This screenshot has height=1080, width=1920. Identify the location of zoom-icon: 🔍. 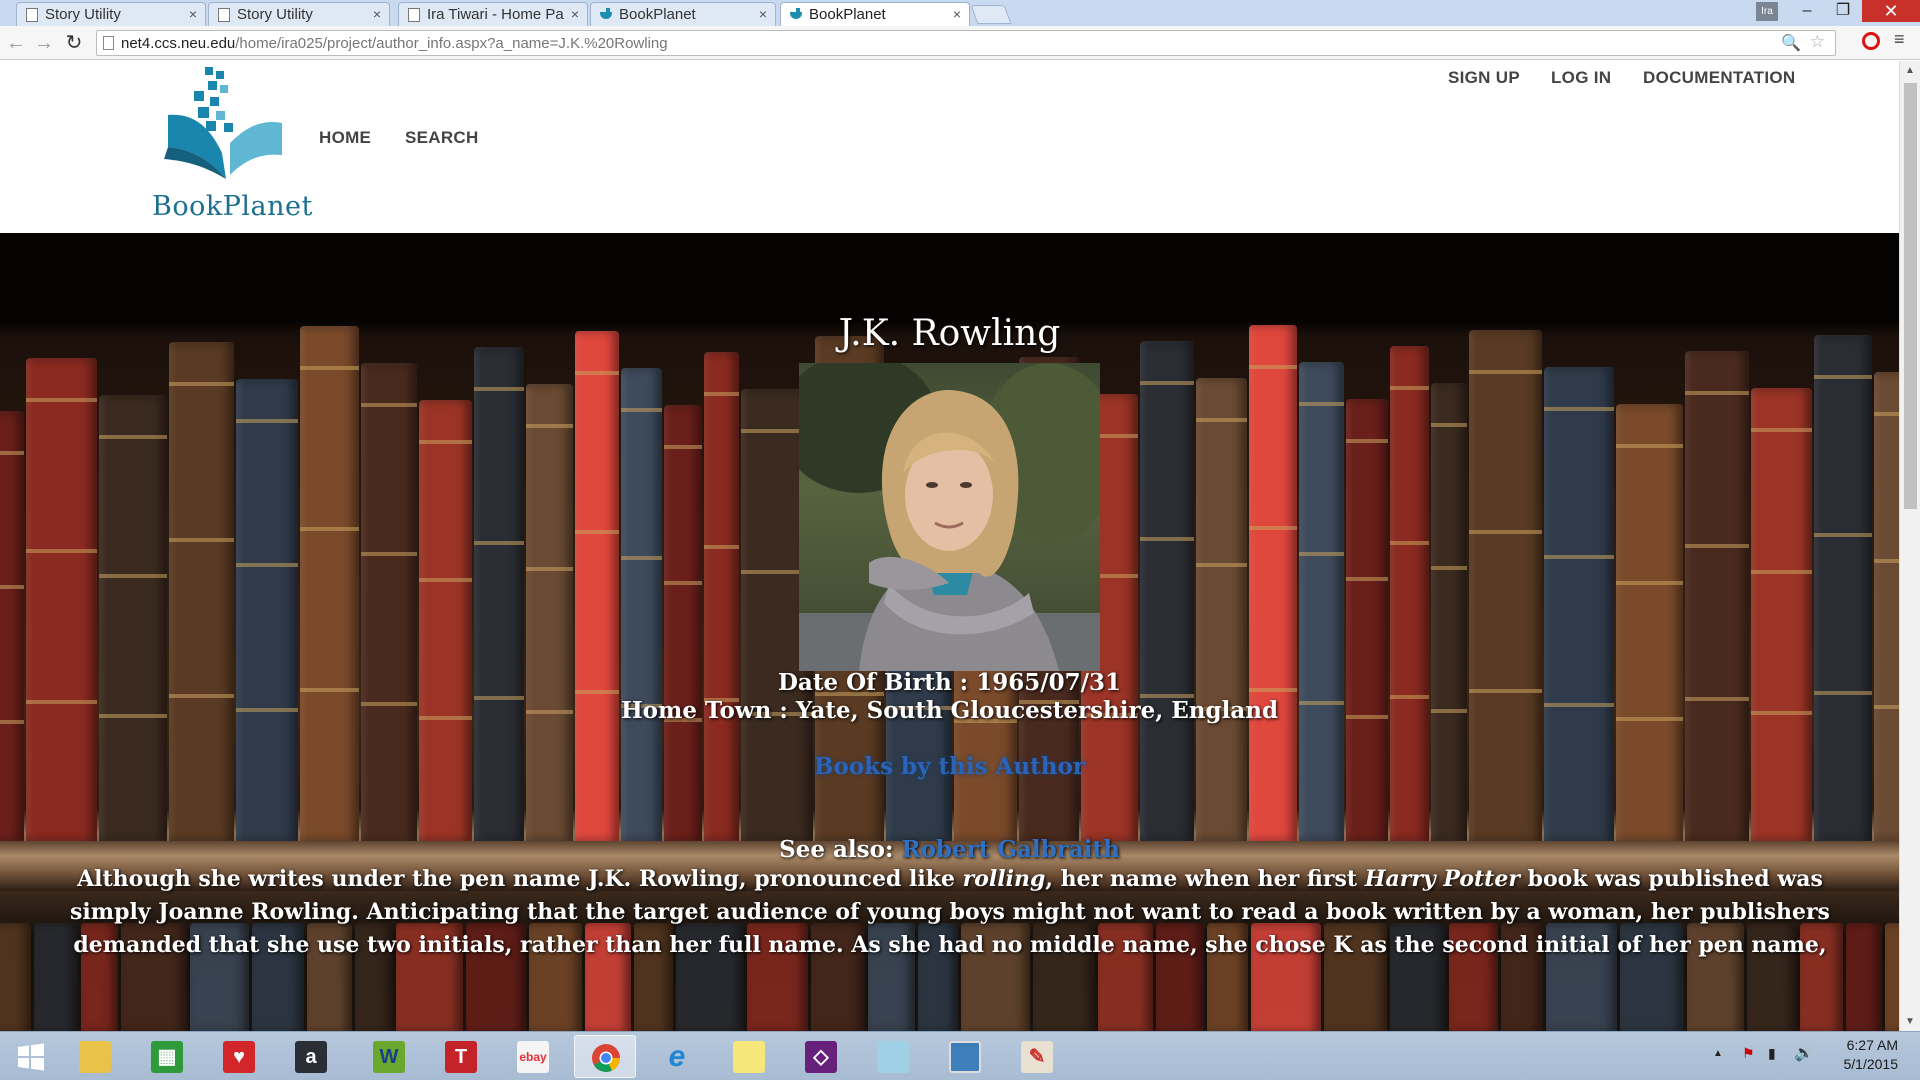
(1791, 43).